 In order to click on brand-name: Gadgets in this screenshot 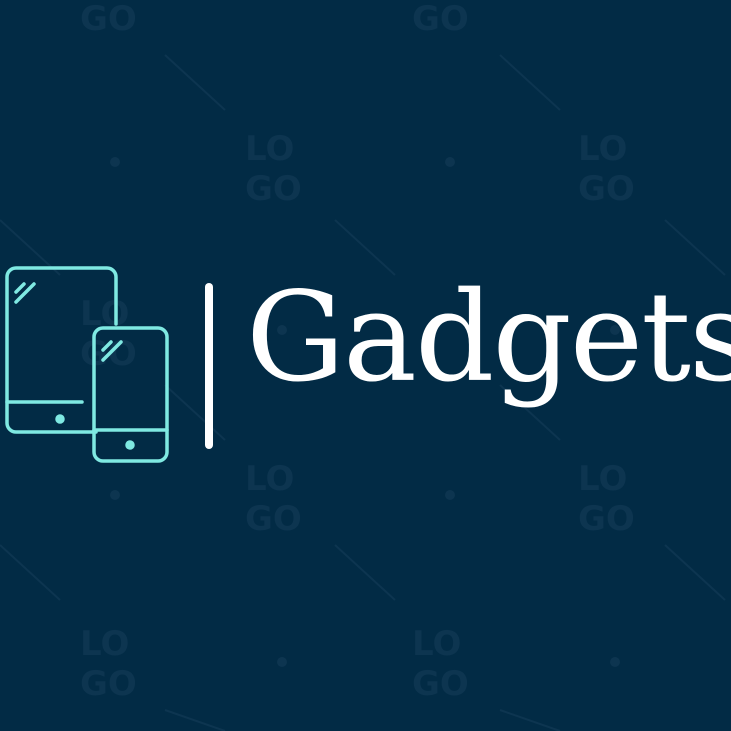, I will do `click(488, 338)`.